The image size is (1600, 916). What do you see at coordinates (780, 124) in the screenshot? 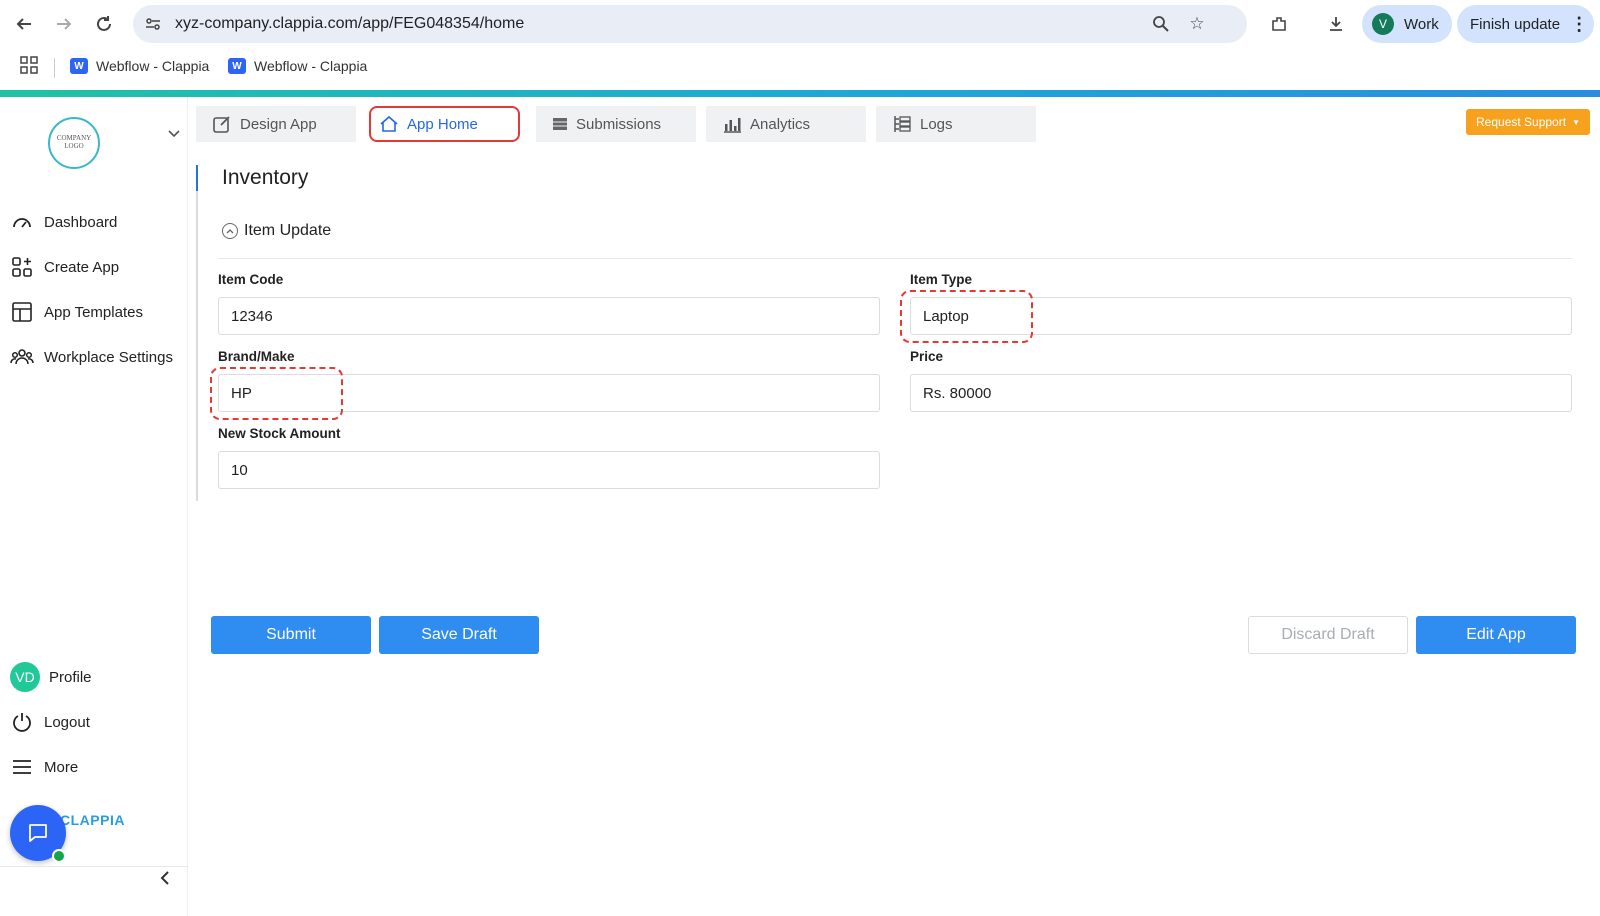
I see `tab-label: Analytics` at bounding box center [780, 124].